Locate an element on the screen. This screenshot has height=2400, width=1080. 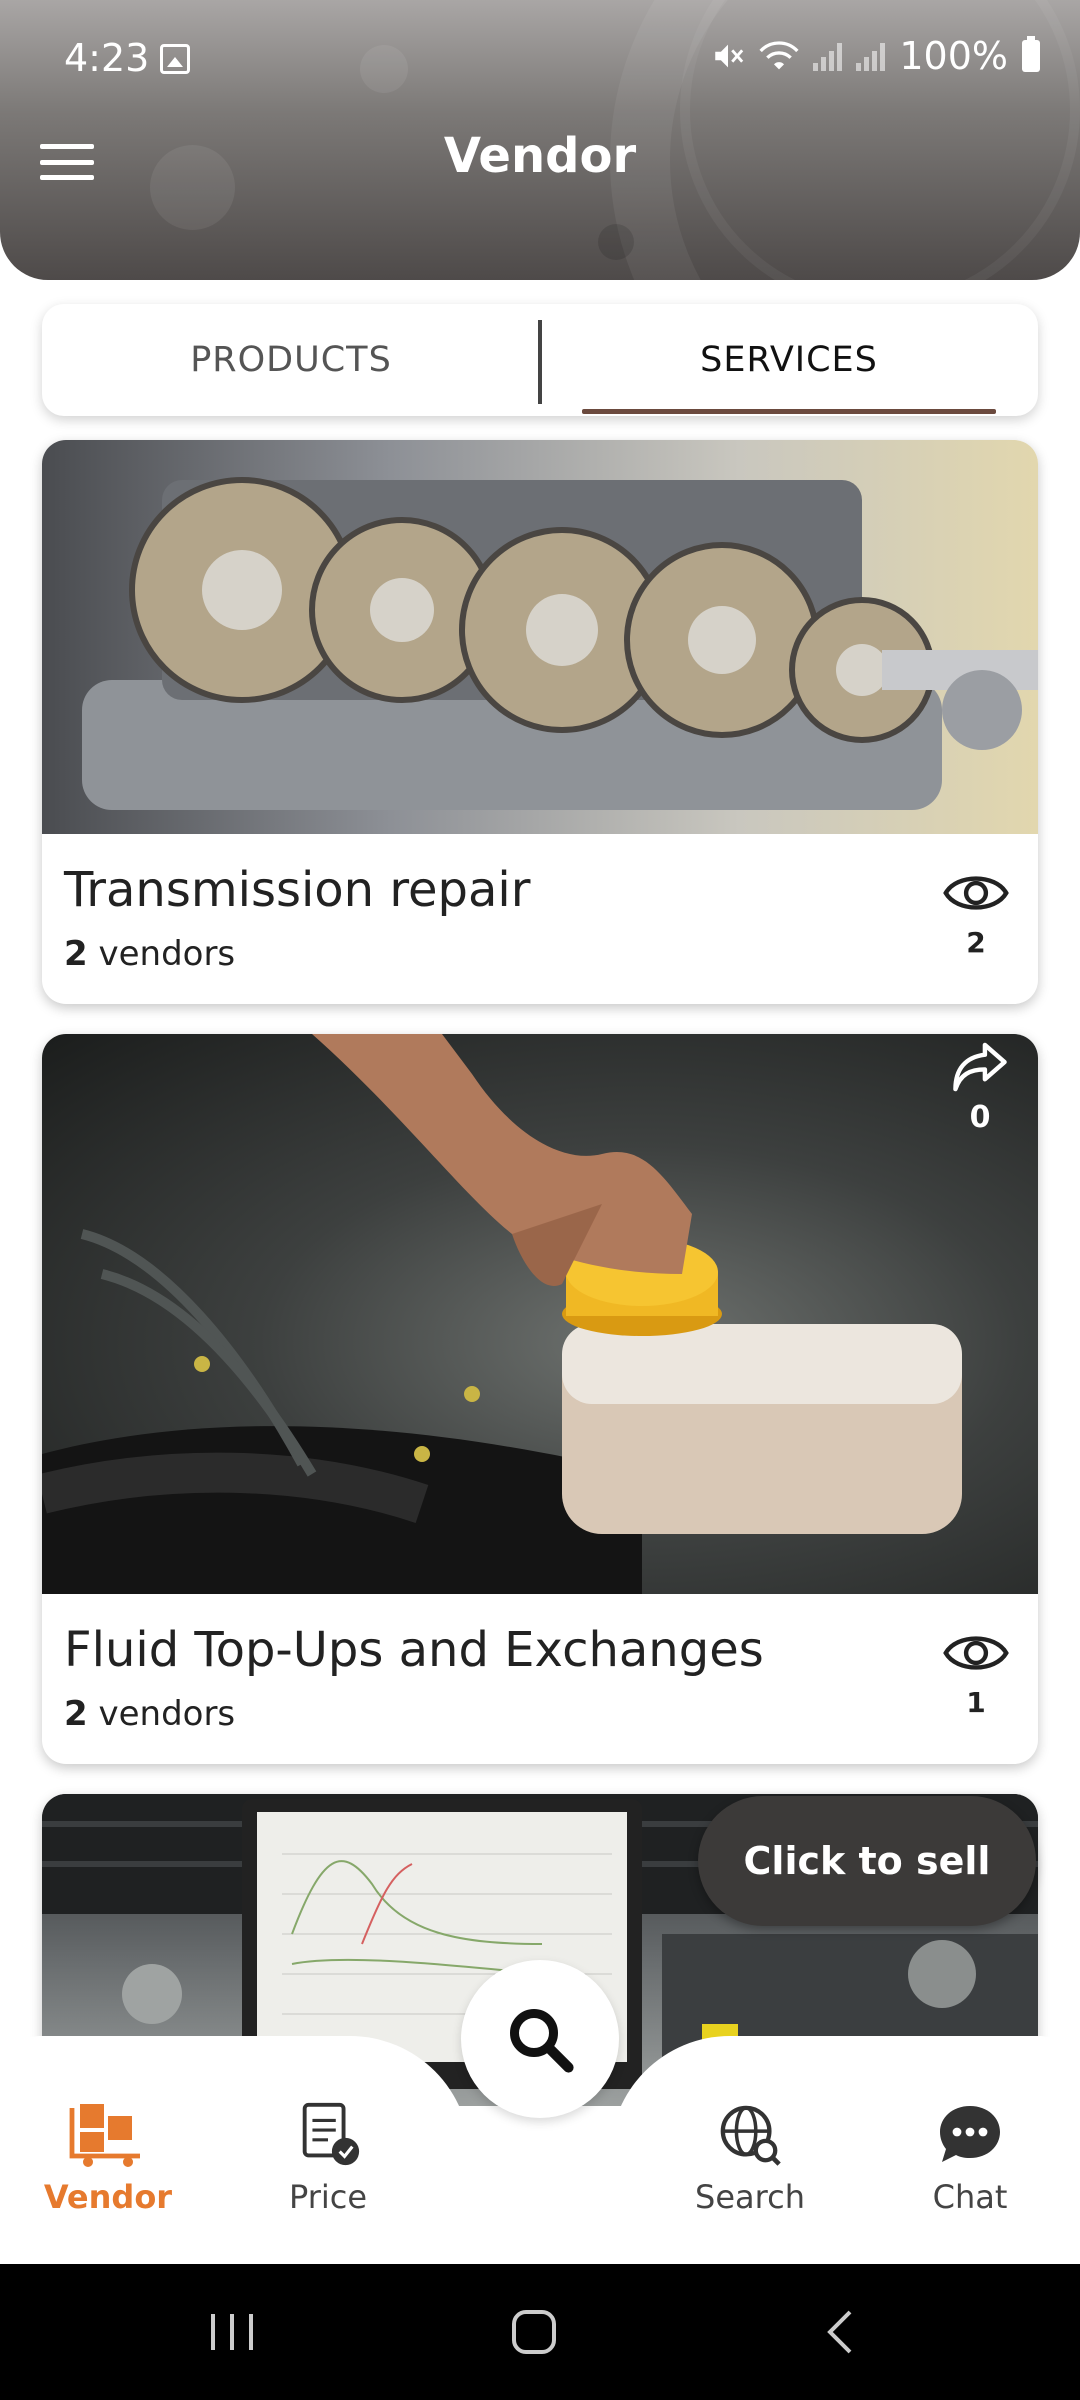
system-navigation-bar is located at coordinates (540, 2332).